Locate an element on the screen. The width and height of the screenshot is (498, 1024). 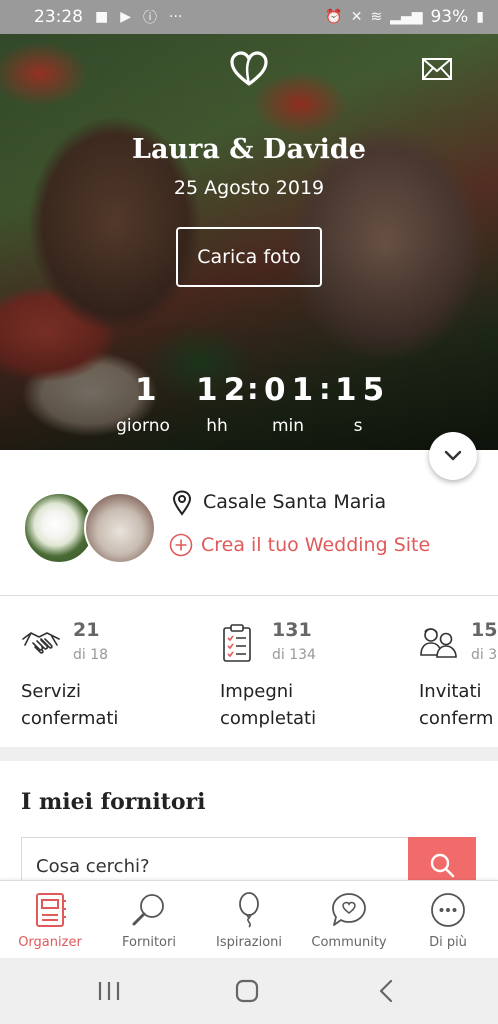
stat-label: completati is located at coordinates (268, 718).